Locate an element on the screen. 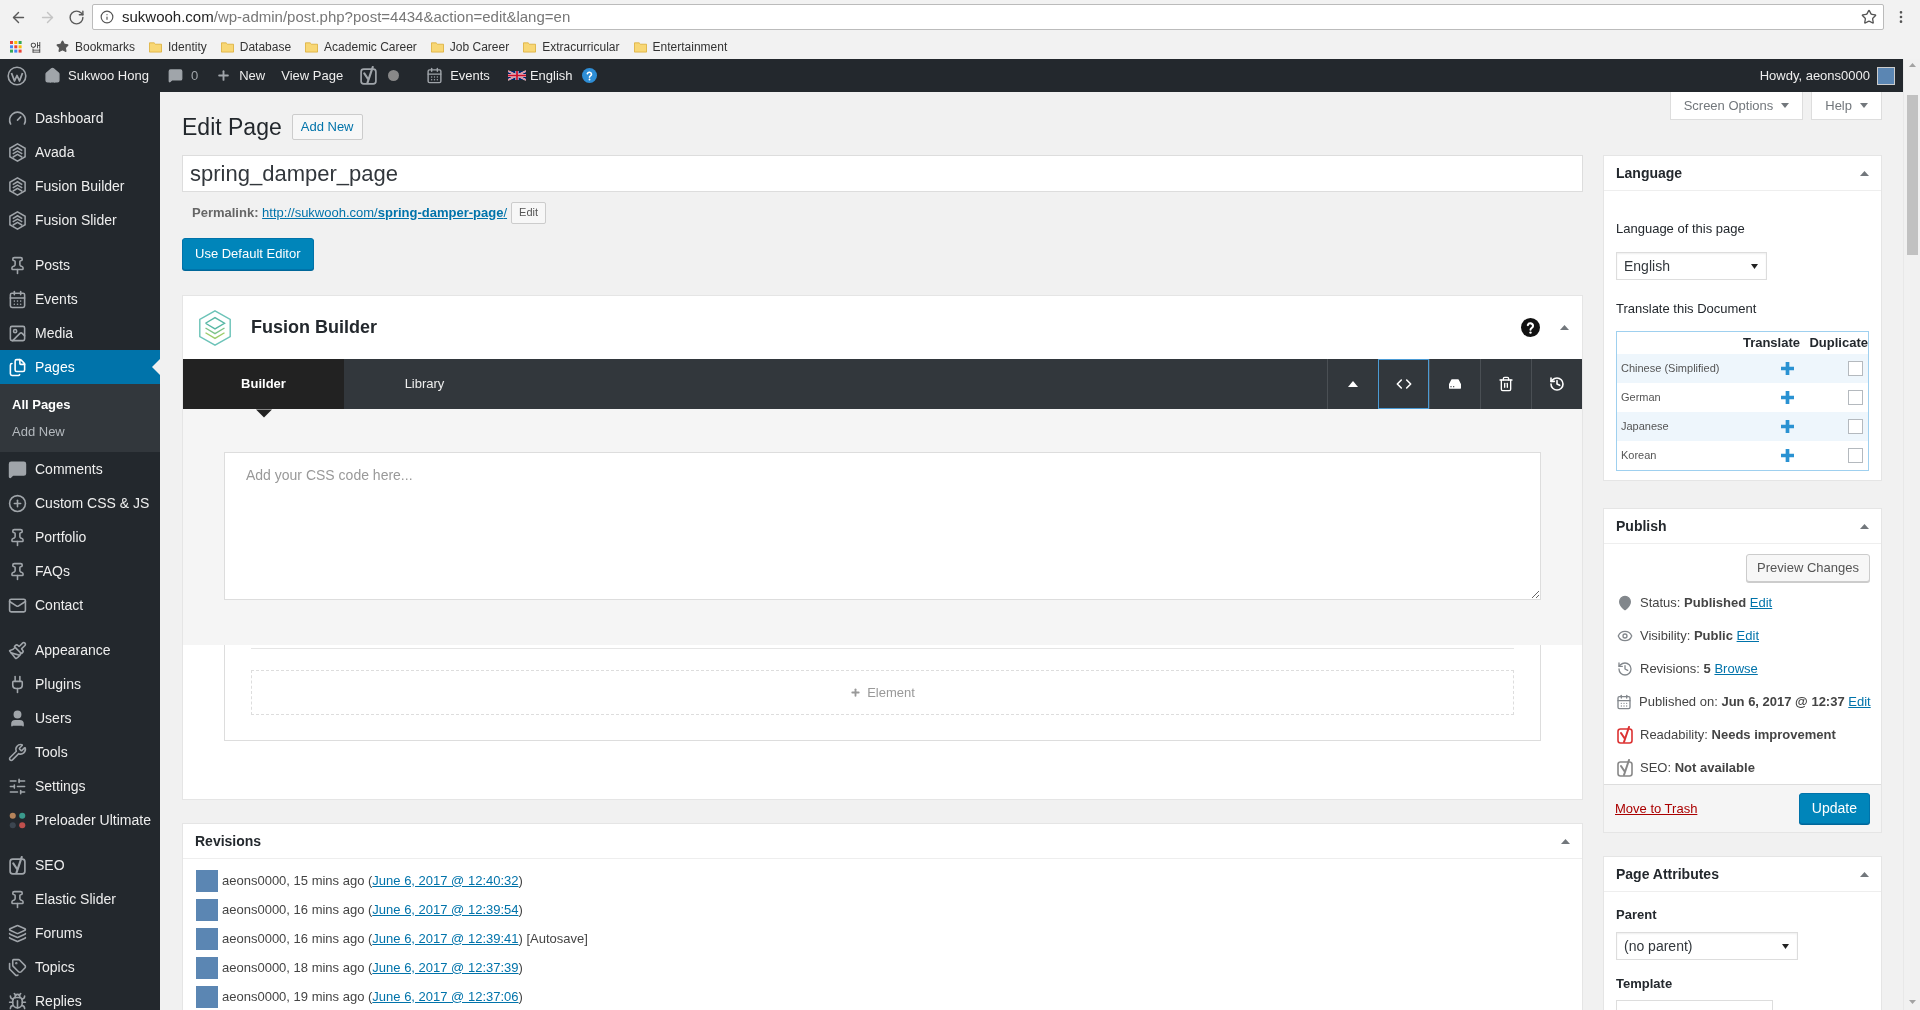 This screenshot has width=1920, height=1010. parent-select: (no parent) is located at coordinates (1707, 946).